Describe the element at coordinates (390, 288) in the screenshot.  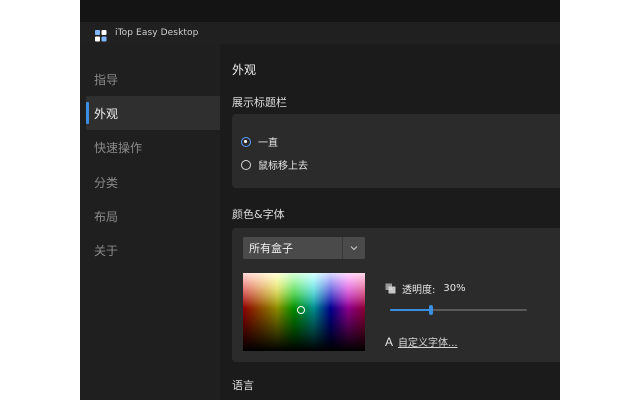
I see `opacity-icon` at that location.